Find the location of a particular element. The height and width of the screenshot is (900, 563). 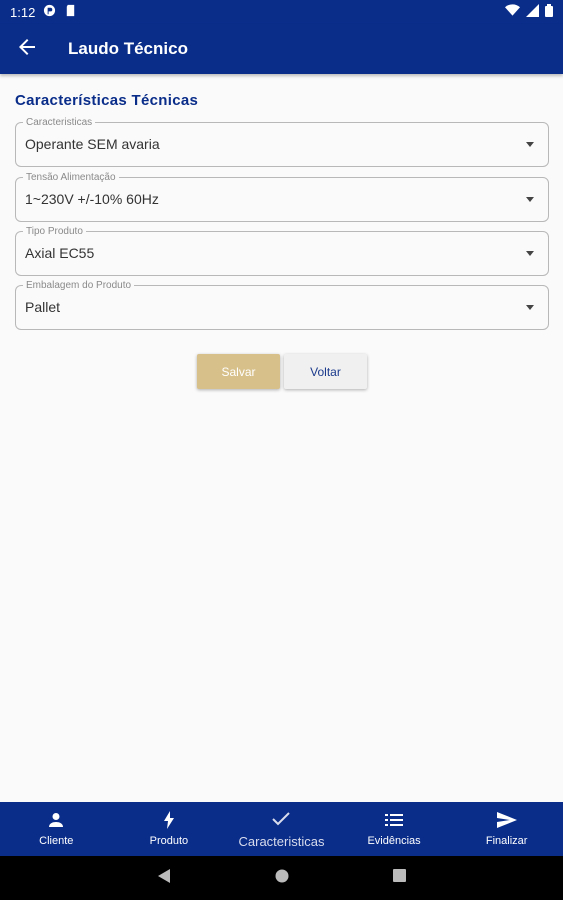

field-label: Caracteristicas is located at coordinates (59, 122).